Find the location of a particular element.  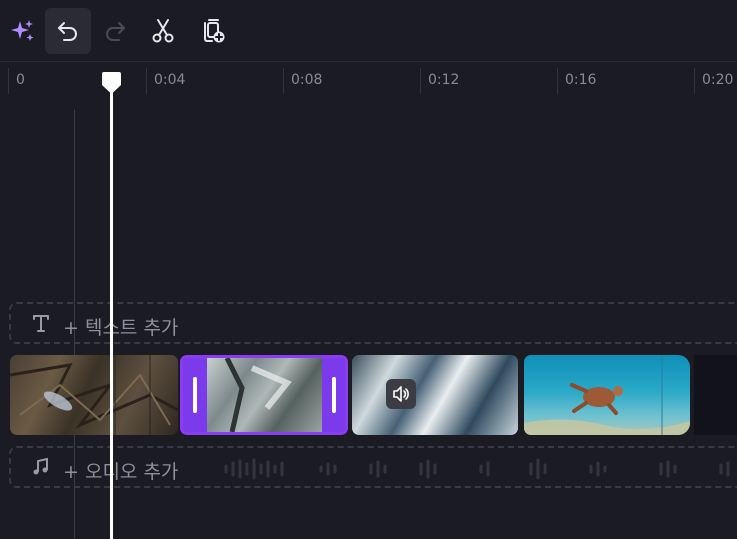

duplicate-button is located at coordinates (213, 31).